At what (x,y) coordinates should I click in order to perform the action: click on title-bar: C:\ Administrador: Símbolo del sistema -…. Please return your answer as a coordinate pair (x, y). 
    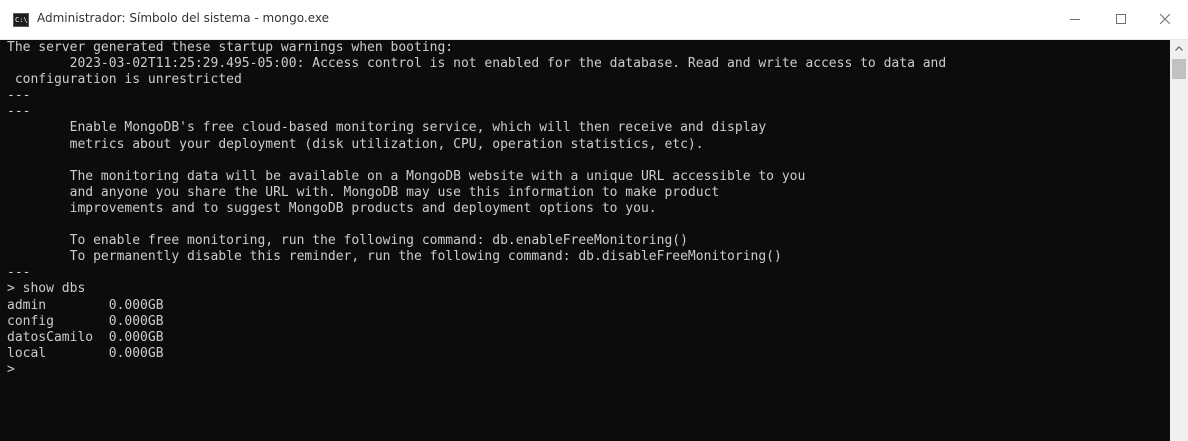
    Looking at the image, I should click on (594, 20).